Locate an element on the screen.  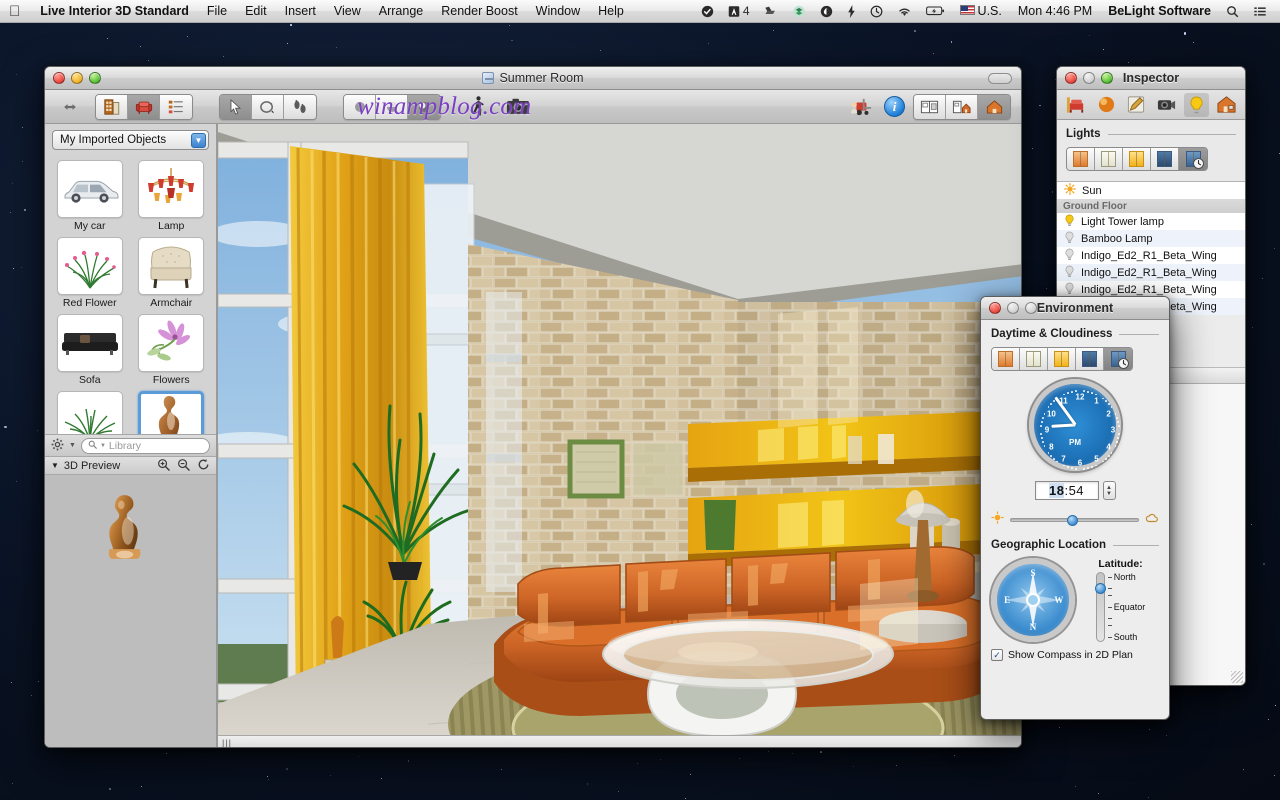
library-search-input: ▼ Library is located at coordinates (145, 445).